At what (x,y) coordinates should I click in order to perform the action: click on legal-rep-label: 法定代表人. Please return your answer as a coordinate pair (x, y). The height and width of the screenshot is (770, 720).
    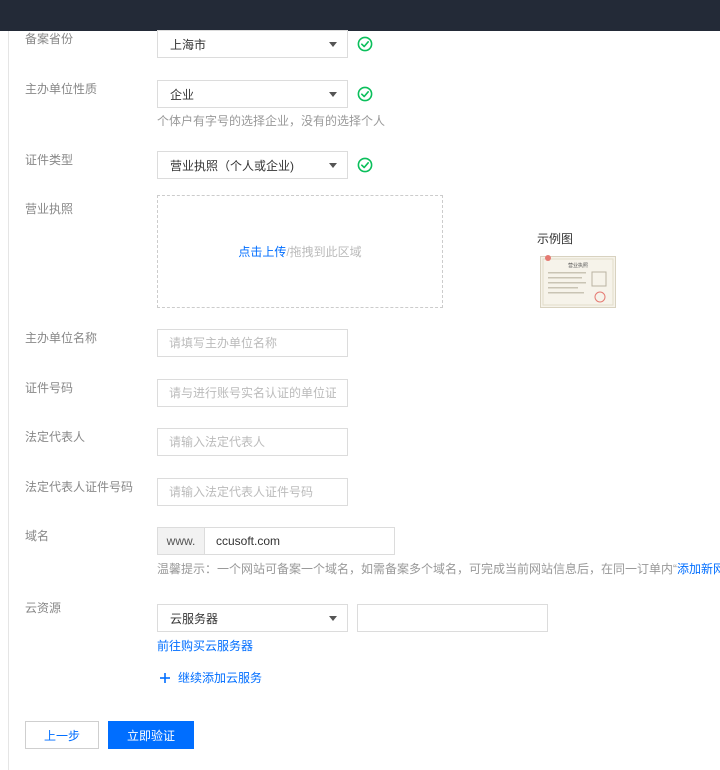
    Looking at the image, I should click on (55, 437).